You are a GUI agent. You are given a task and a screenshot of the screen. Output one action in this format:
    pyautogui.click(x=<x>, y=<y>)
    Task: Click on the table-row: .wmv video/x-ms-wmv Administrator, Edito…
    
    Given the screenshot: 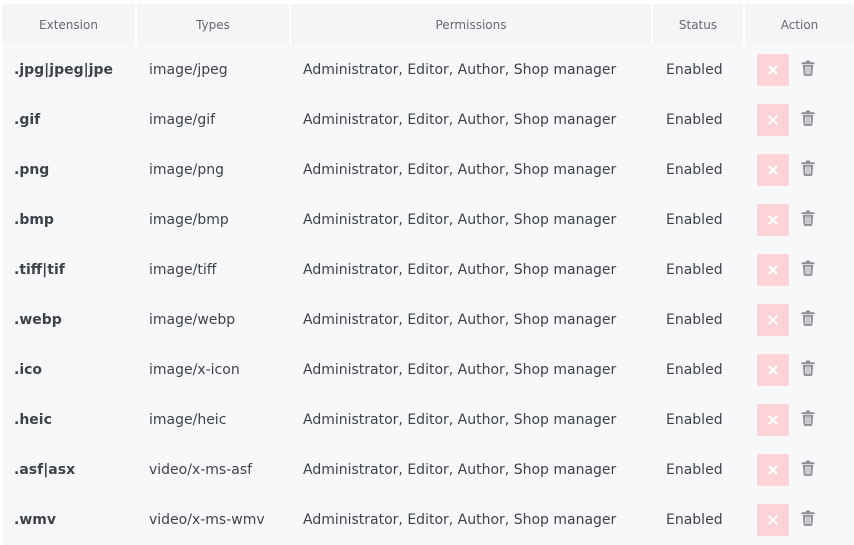 What is the action you would take?
    pyautogui.click(x=428, y=520)
    